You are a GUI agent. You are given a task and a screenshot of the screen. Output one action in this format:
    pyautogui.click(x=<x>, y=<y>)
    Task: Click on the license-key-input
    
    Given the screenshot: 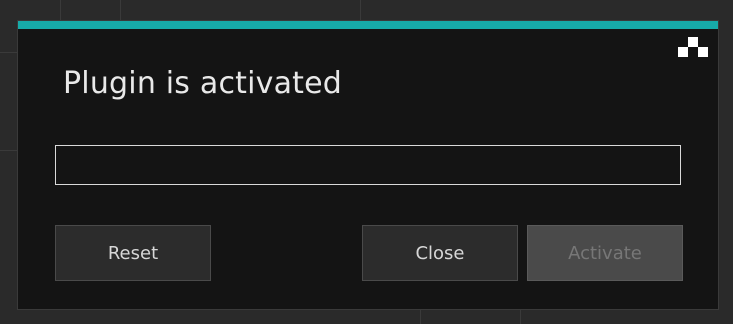 What is the action you would take?
    pyautogui.click(x=368, y=165)
    